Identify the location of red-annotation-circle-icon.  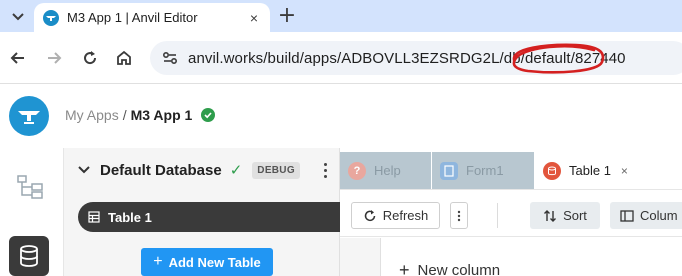
(558, 58).